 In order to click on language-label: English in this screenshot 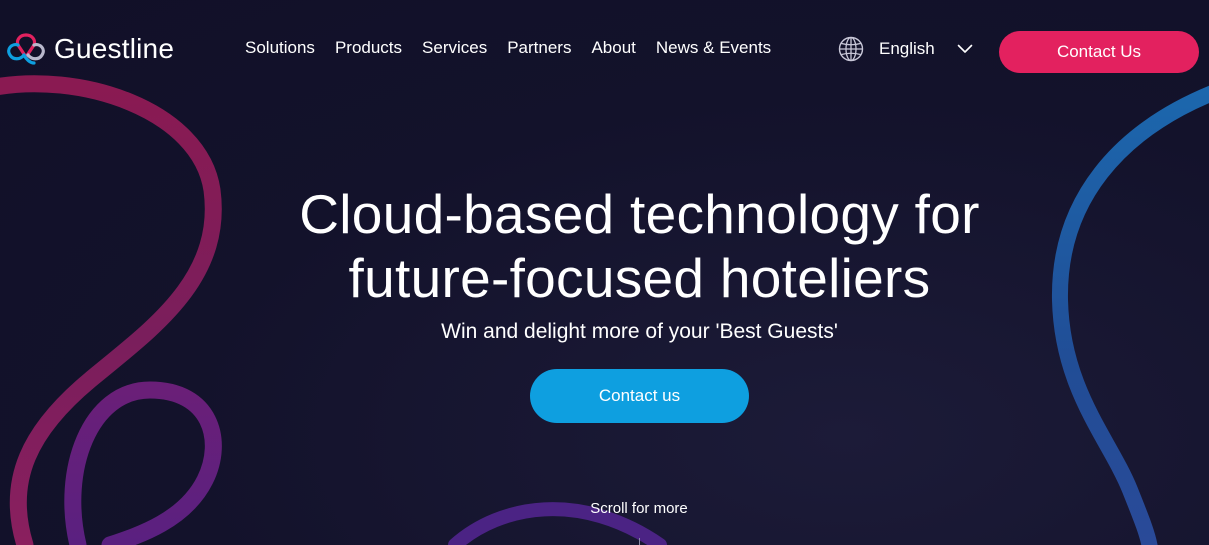, I will do `click(907, 48)`.